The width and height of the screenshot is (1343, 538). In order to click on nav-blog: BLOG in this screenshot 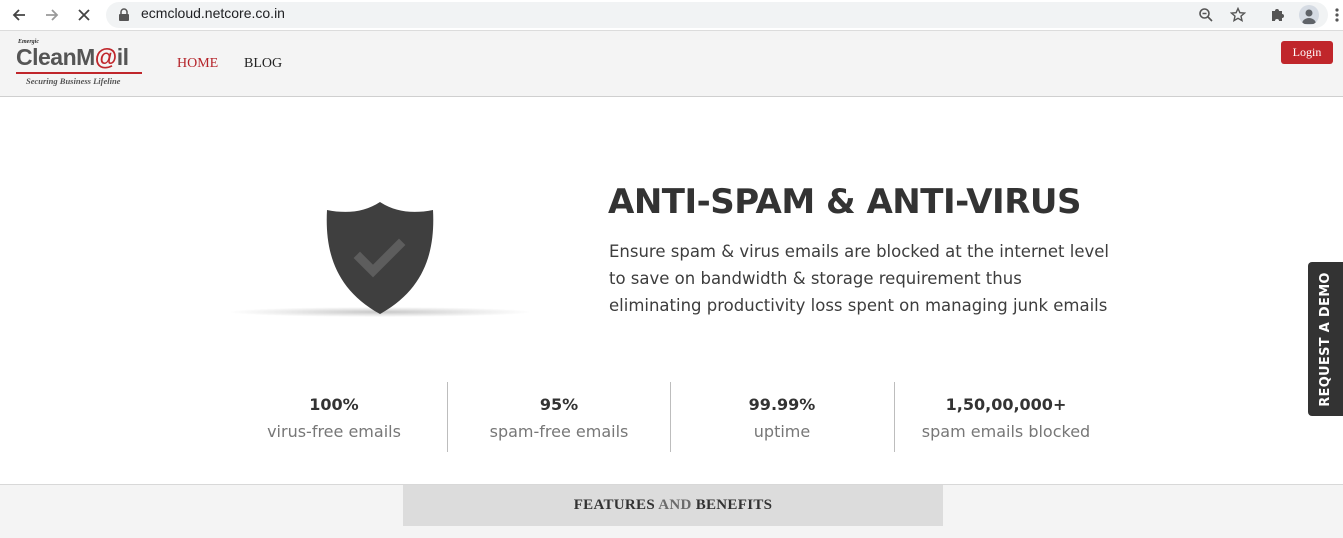, I will do `click(263, 64)`.